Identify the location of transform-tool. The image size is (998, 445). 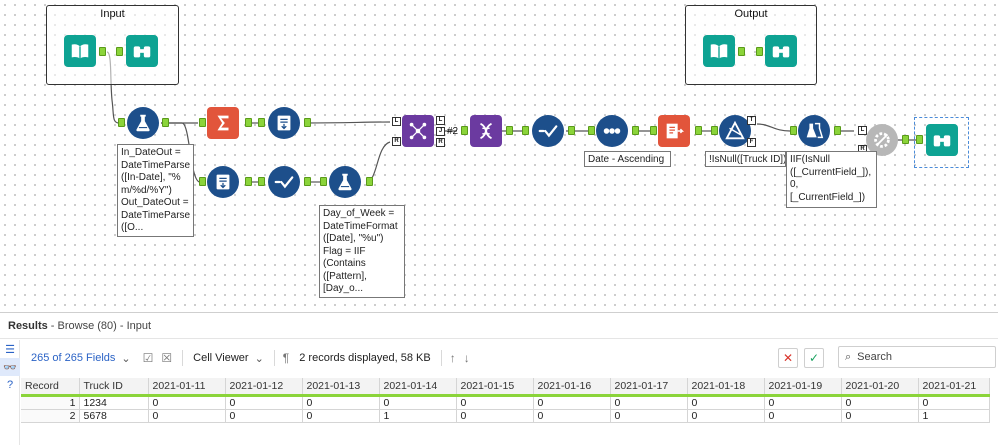
(674, 131).